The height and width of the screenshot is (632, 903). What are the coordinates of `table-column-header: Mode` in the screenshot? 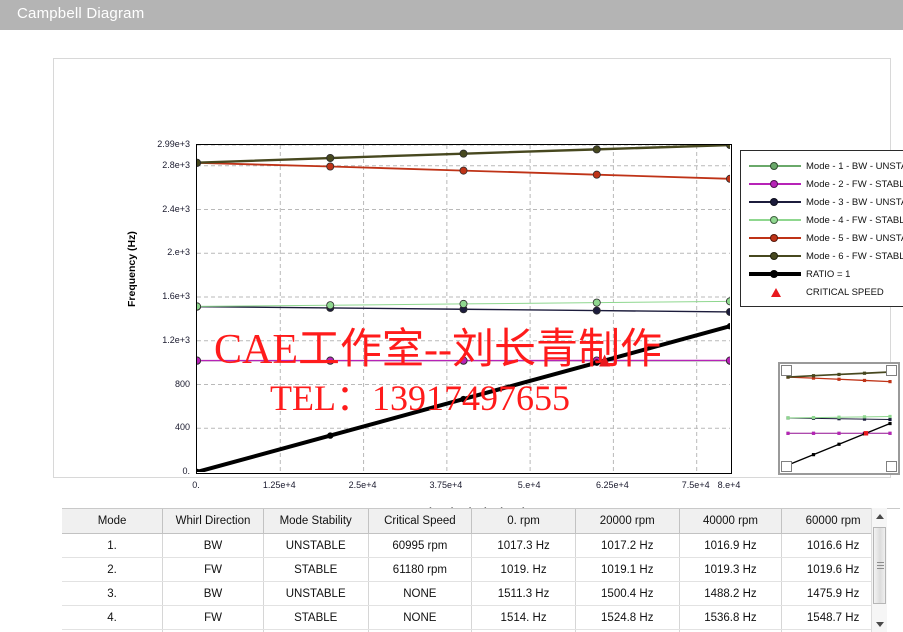 It's located at (113, 521).